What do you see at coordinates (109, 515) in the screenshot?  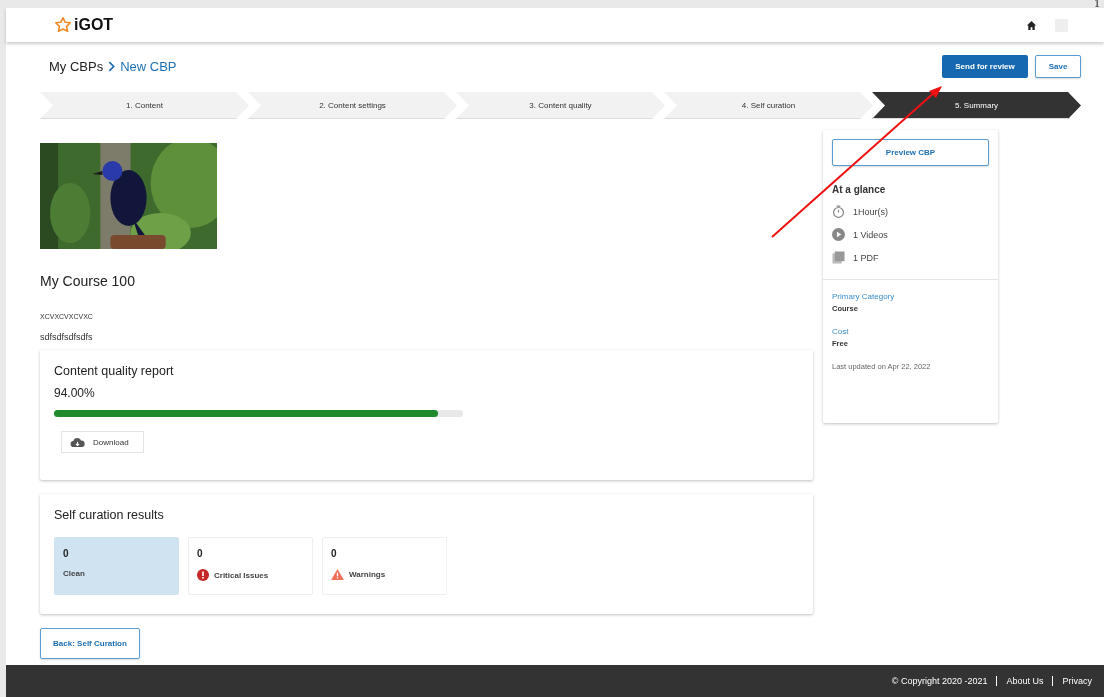 I see `card-title: Self curation results` at bounding box center [109, 515].